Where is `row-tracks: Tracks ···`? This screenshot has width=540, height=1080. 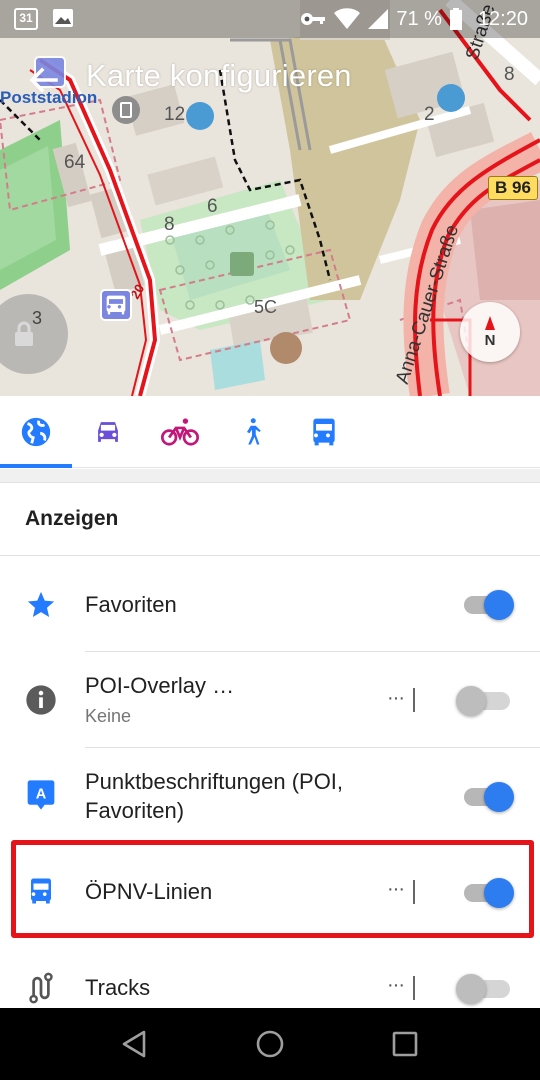
row-tracks: Tracks ··· is located at coordinates (270, 974).